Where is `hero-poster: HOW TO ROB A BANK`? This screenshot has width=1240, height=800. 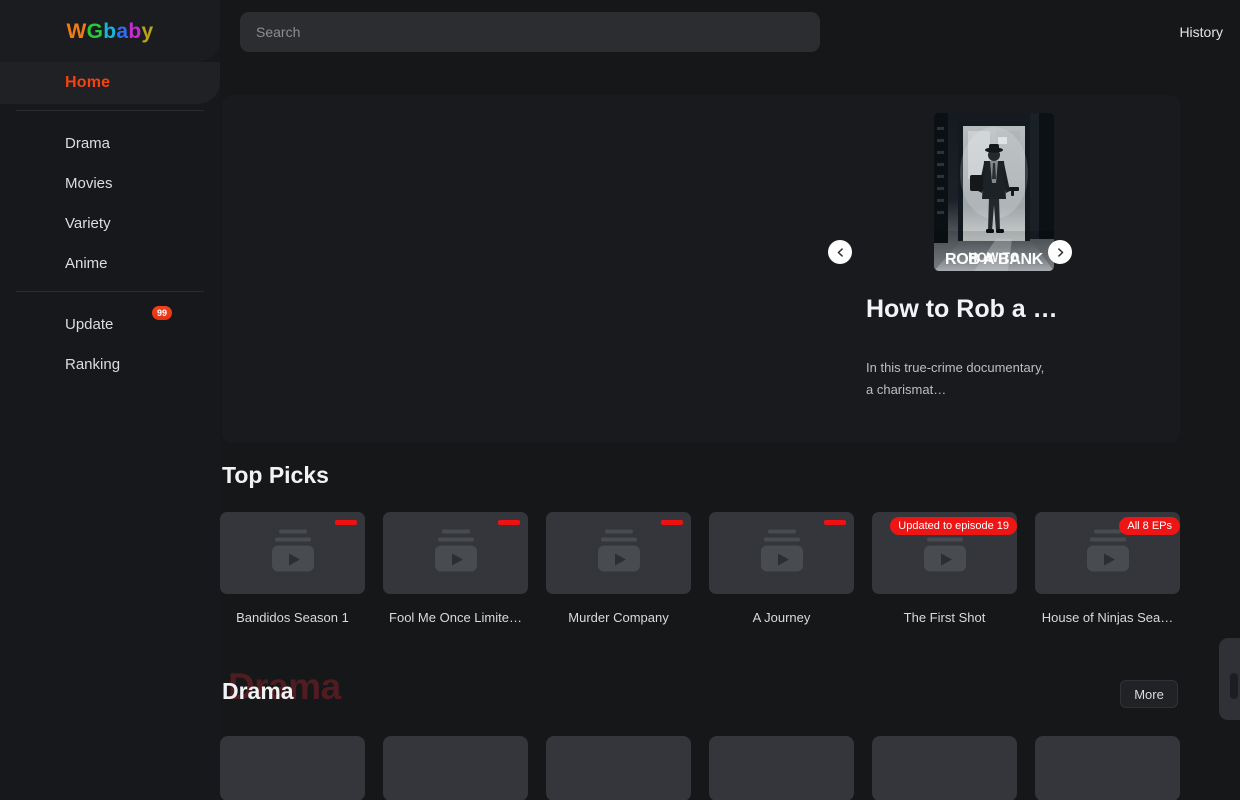
hero-poster: HOW TO ROB A BANK is located at coordinates (994, 192).